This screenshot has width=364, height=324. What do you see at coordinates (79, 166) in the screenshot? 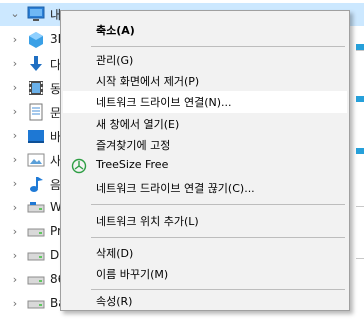
I see `treesize-icon` at bounding box center [79, 166].